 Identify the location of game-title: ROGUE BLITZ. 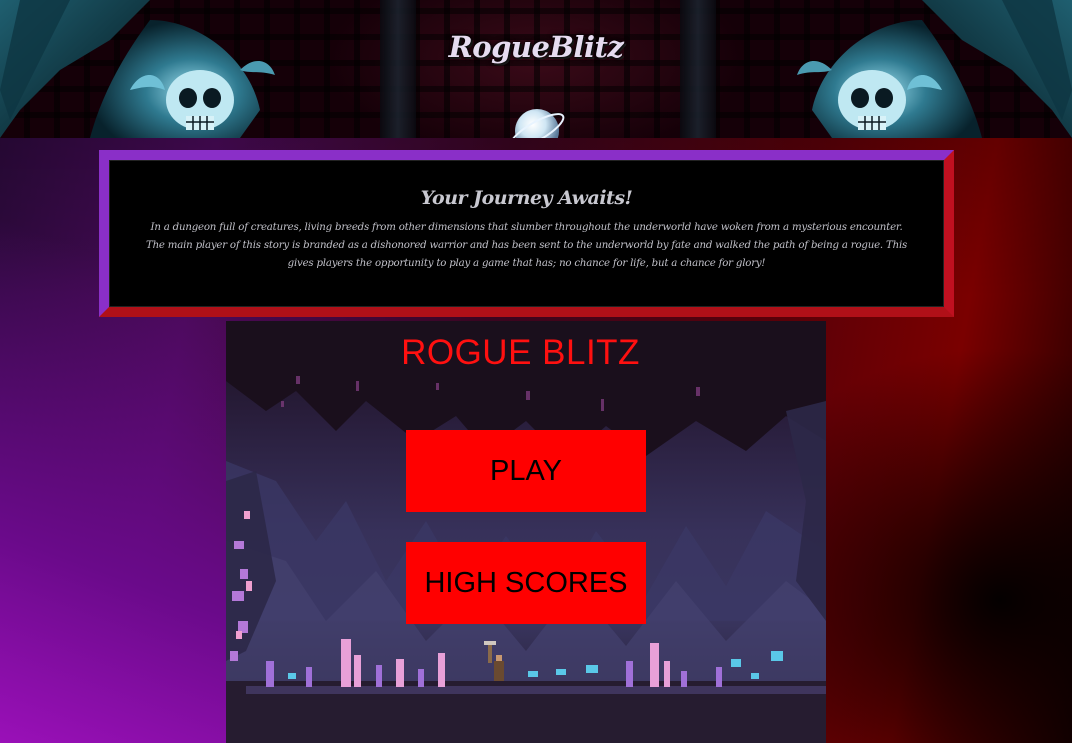
(520, 352).